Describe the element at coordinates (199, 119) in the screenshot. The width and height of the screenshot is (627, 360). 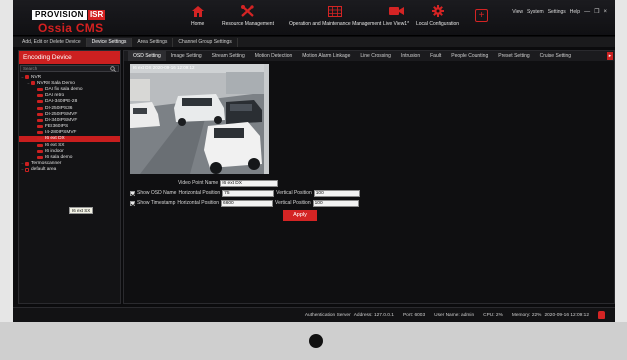
I see `camera-feed-image` at that location.